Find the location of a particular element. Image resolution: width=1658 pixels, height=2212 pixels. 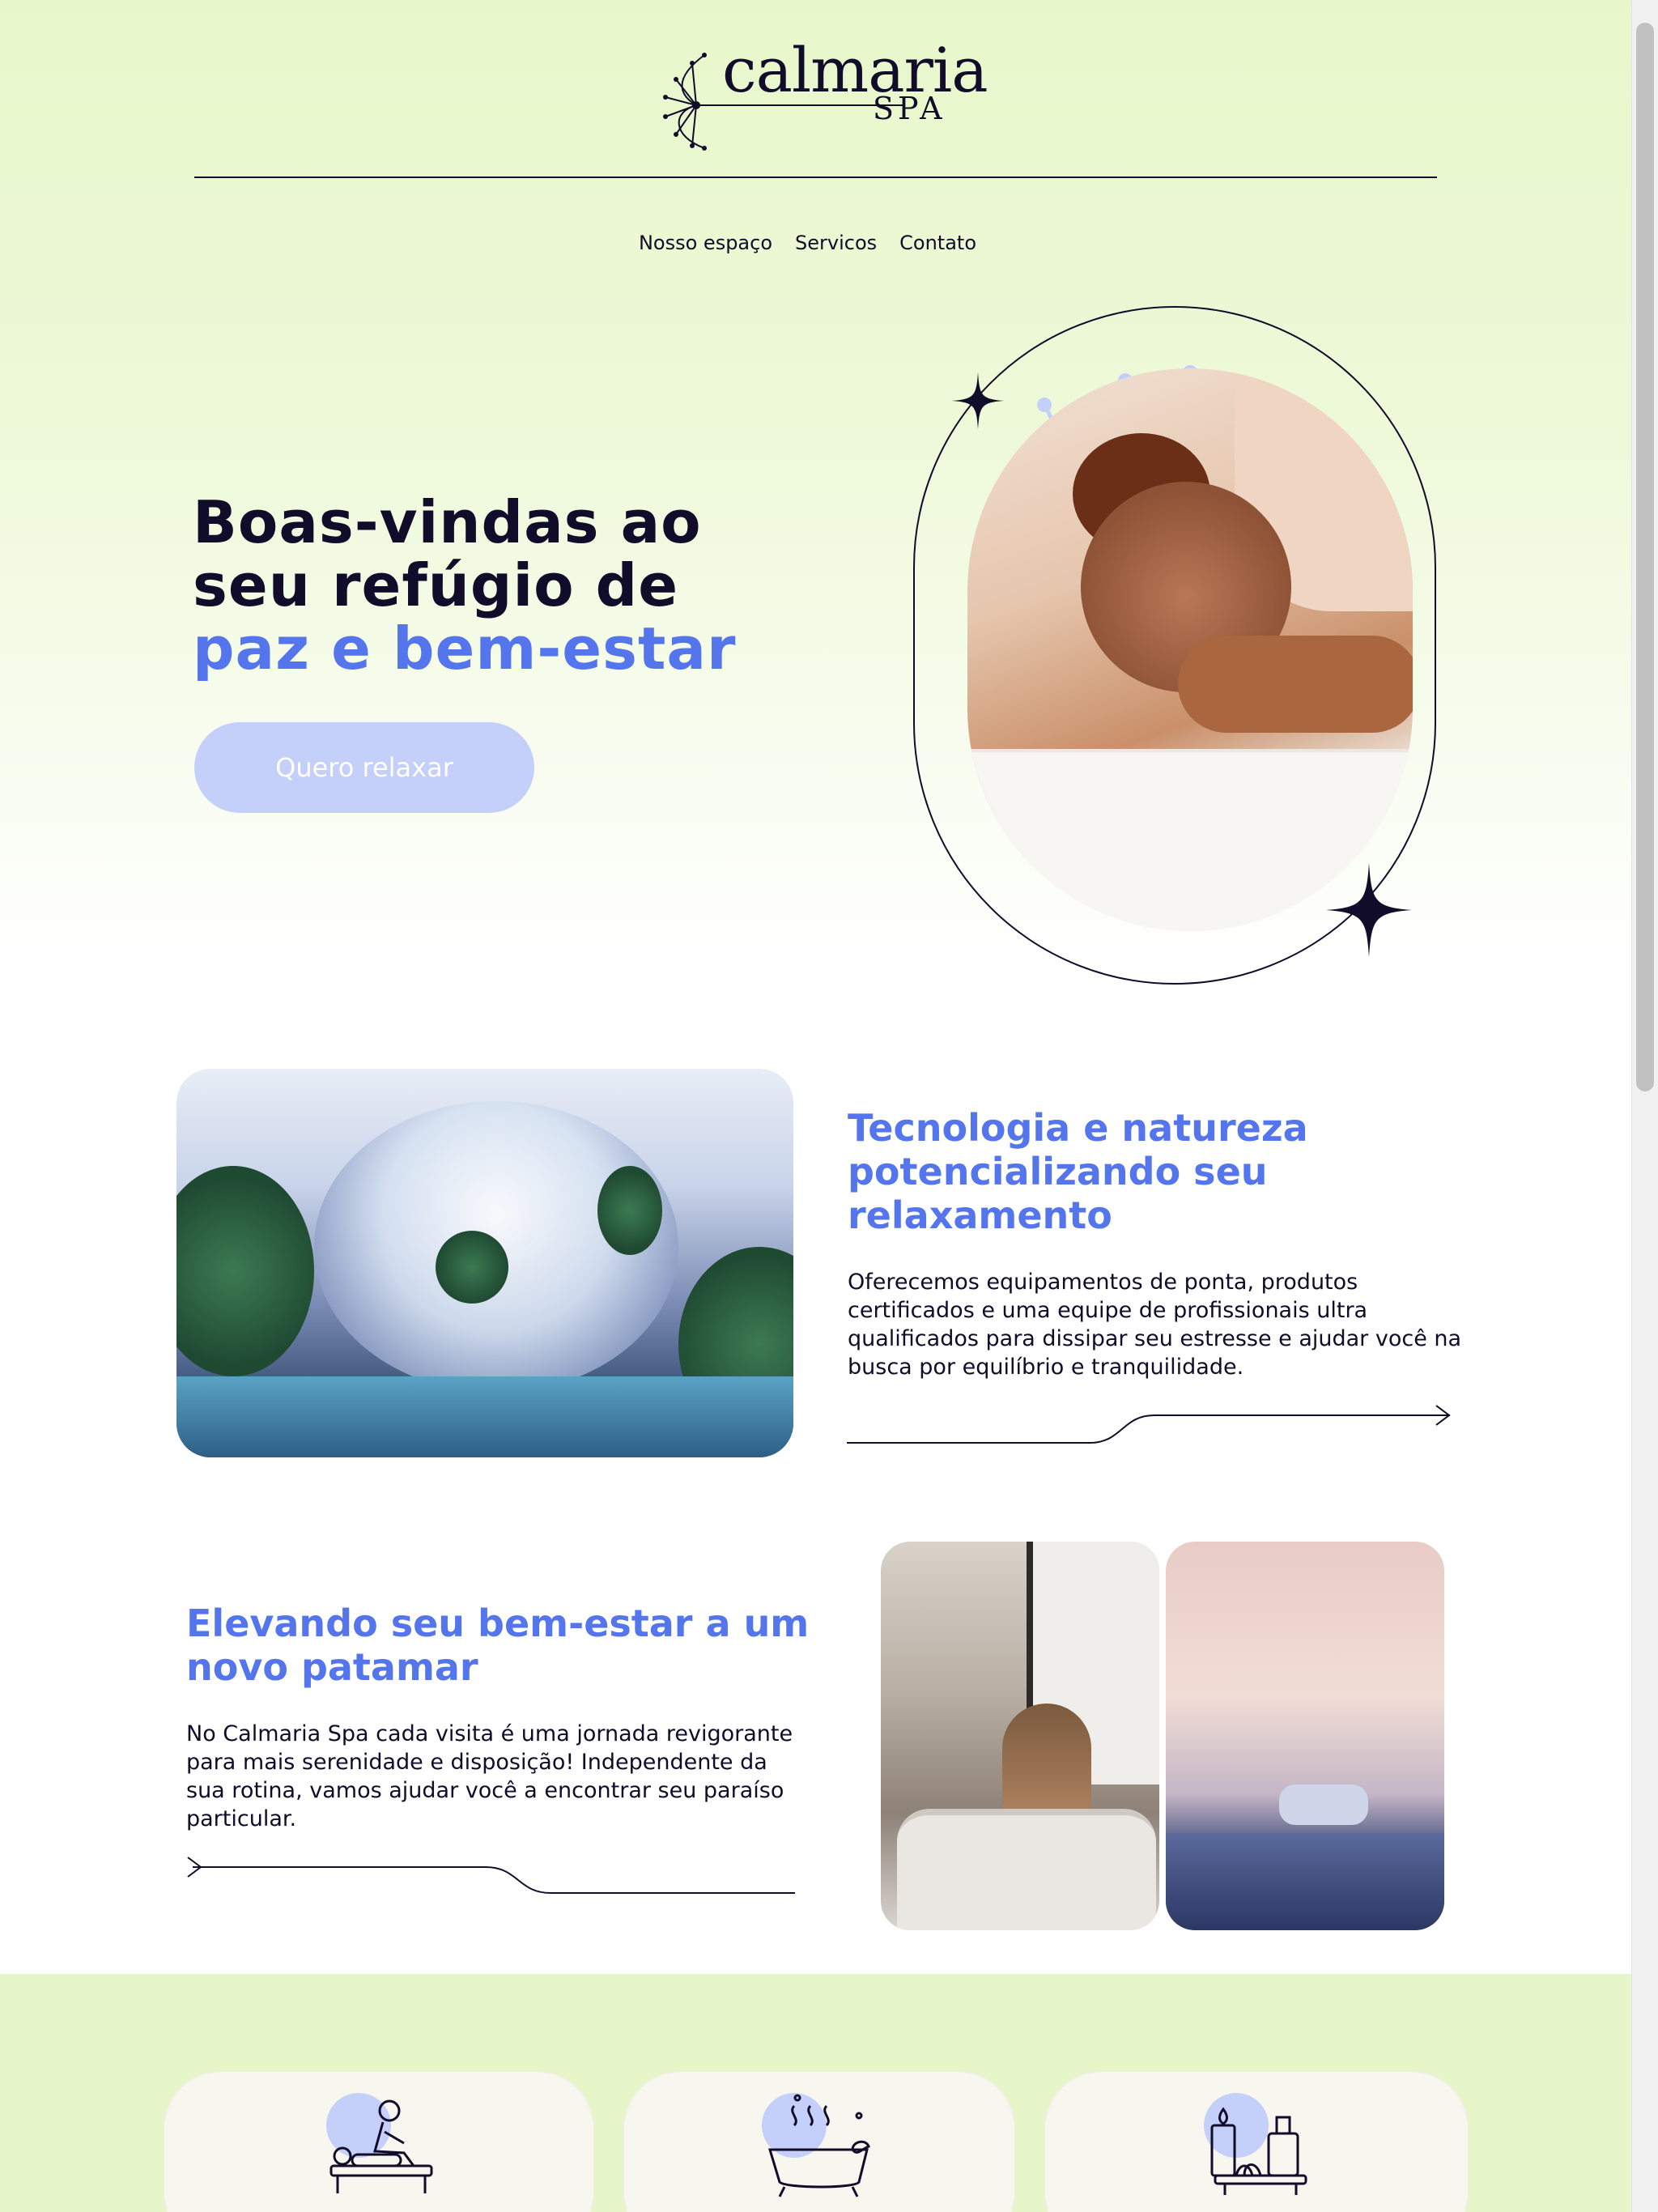

page-scrollbar is located at coordinates (1644, 1106).